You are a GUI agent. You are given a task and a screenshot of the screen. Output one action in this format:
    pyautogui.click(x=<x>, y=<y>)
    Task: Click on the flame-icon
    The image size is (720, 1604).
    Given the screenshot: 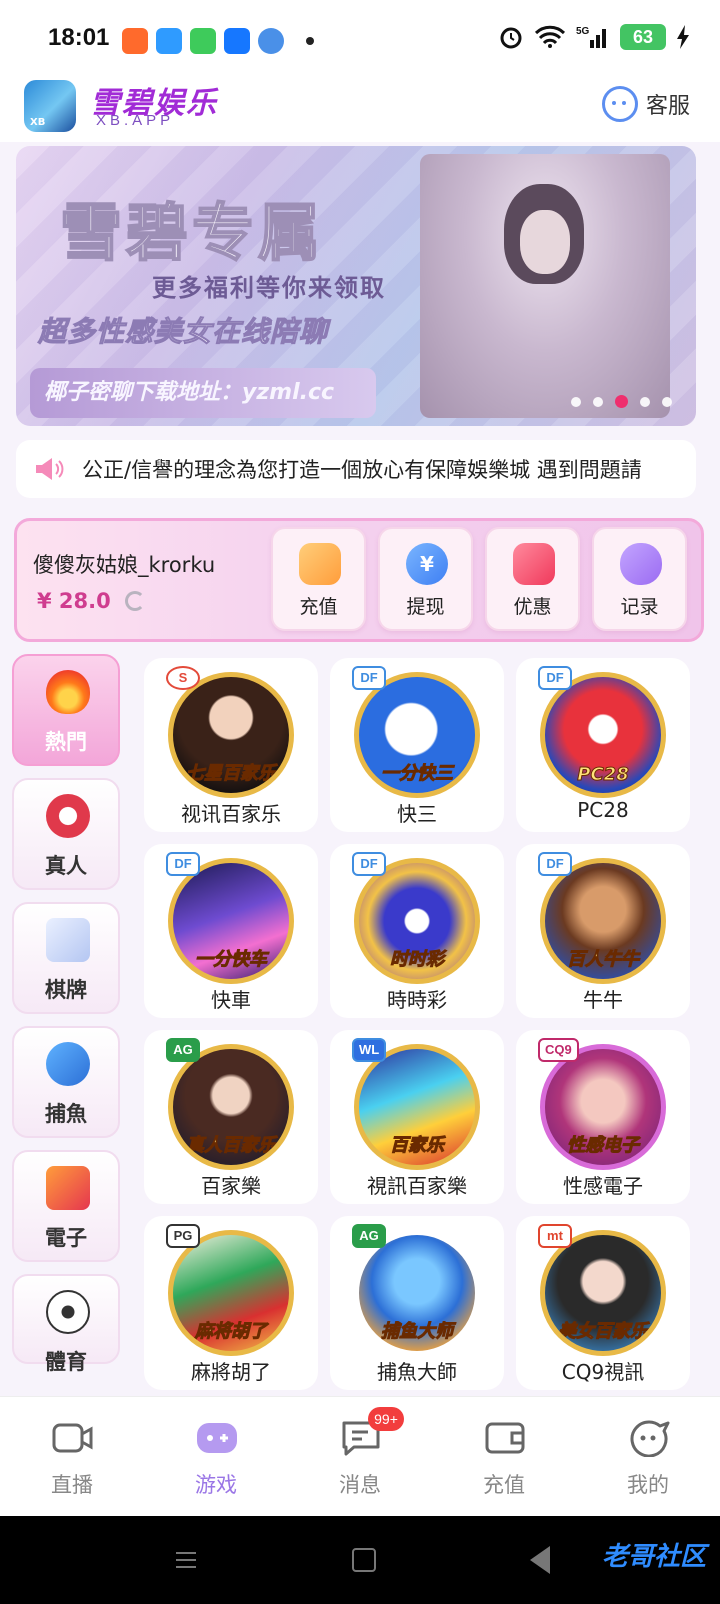 What is the action you would take?
    pyautogui.click(x=68, y=692)
    